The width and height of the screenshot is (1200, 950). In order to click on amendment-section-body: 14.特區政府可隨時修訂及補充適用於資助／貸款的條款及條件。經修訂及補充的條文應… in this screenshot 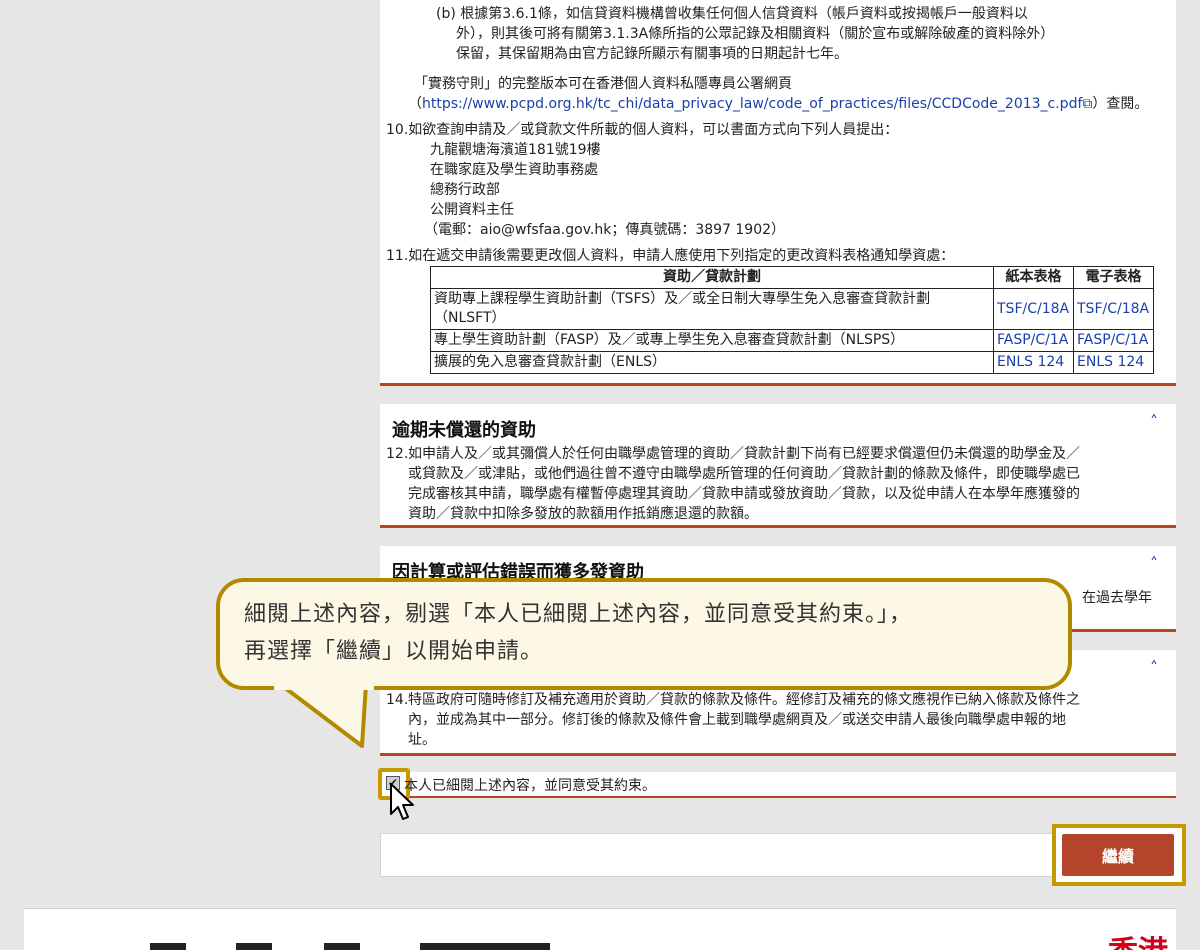, I will do `click(774, 720)`.